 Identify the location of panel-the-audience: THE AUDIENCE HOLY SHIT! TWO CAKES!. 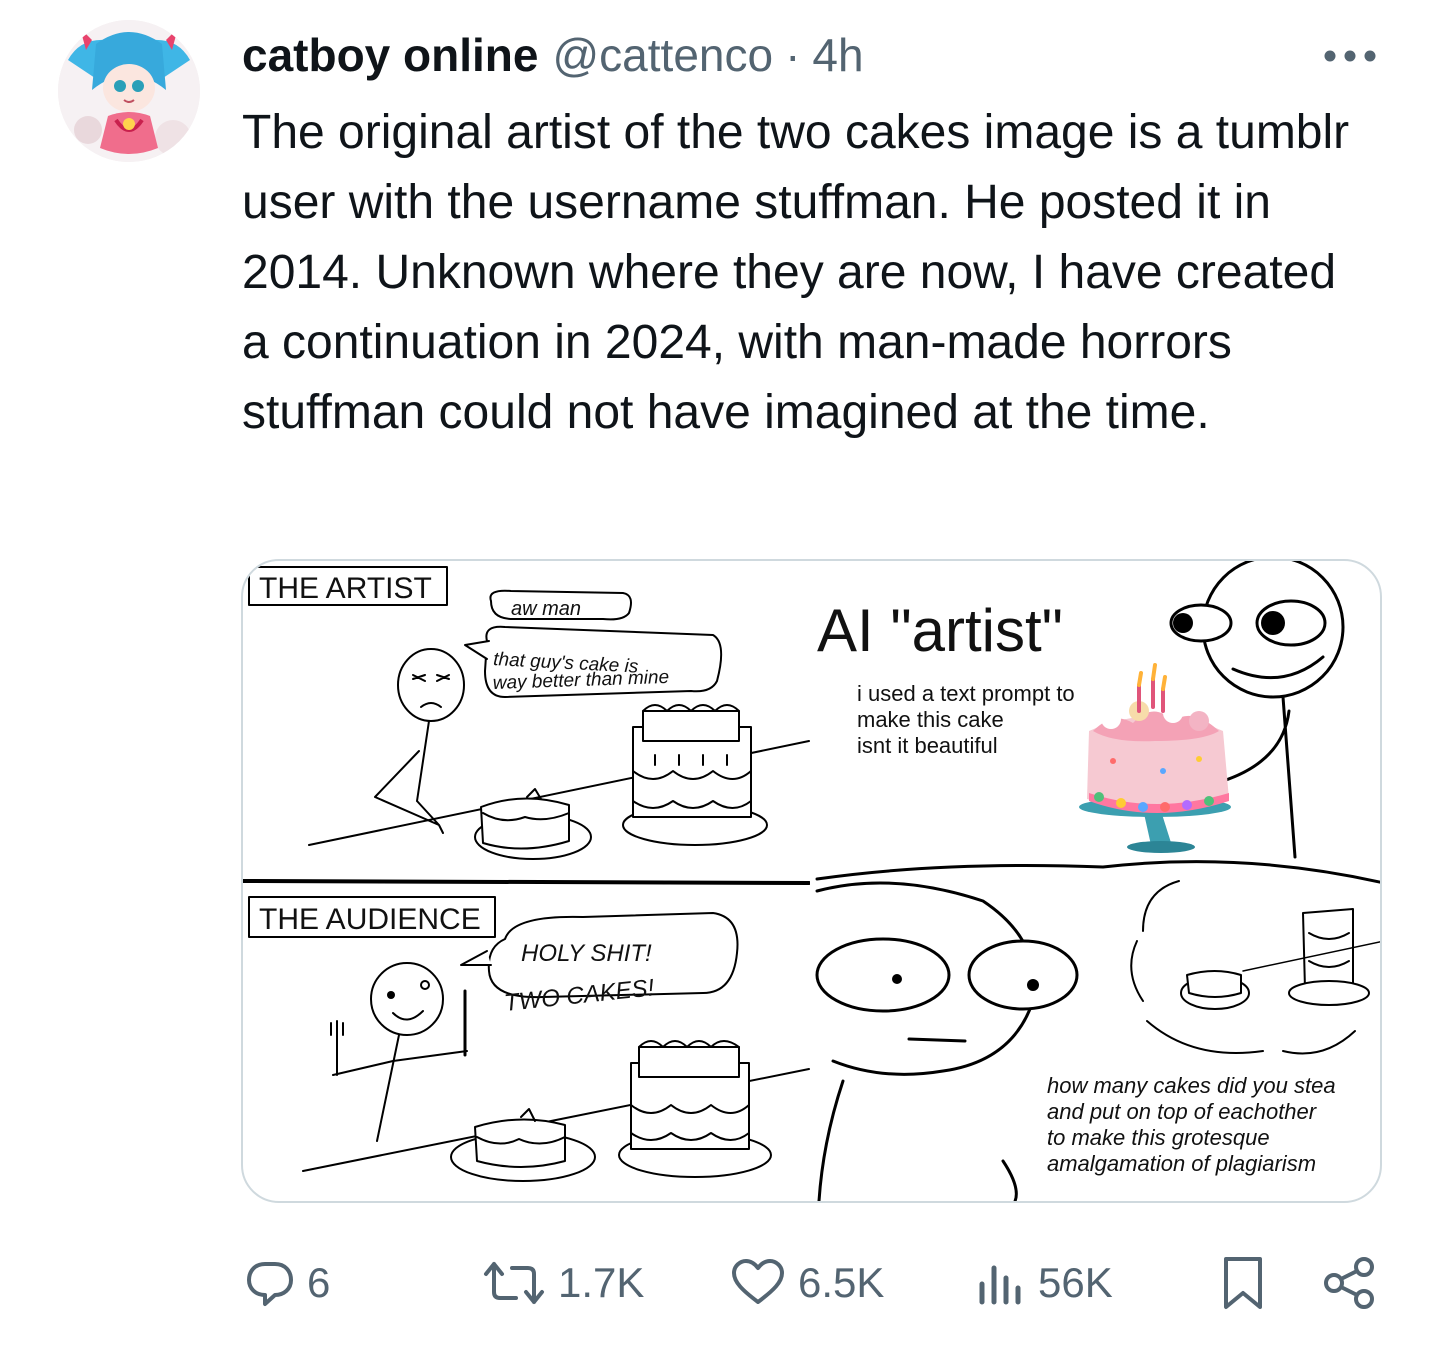
(529, 1039).